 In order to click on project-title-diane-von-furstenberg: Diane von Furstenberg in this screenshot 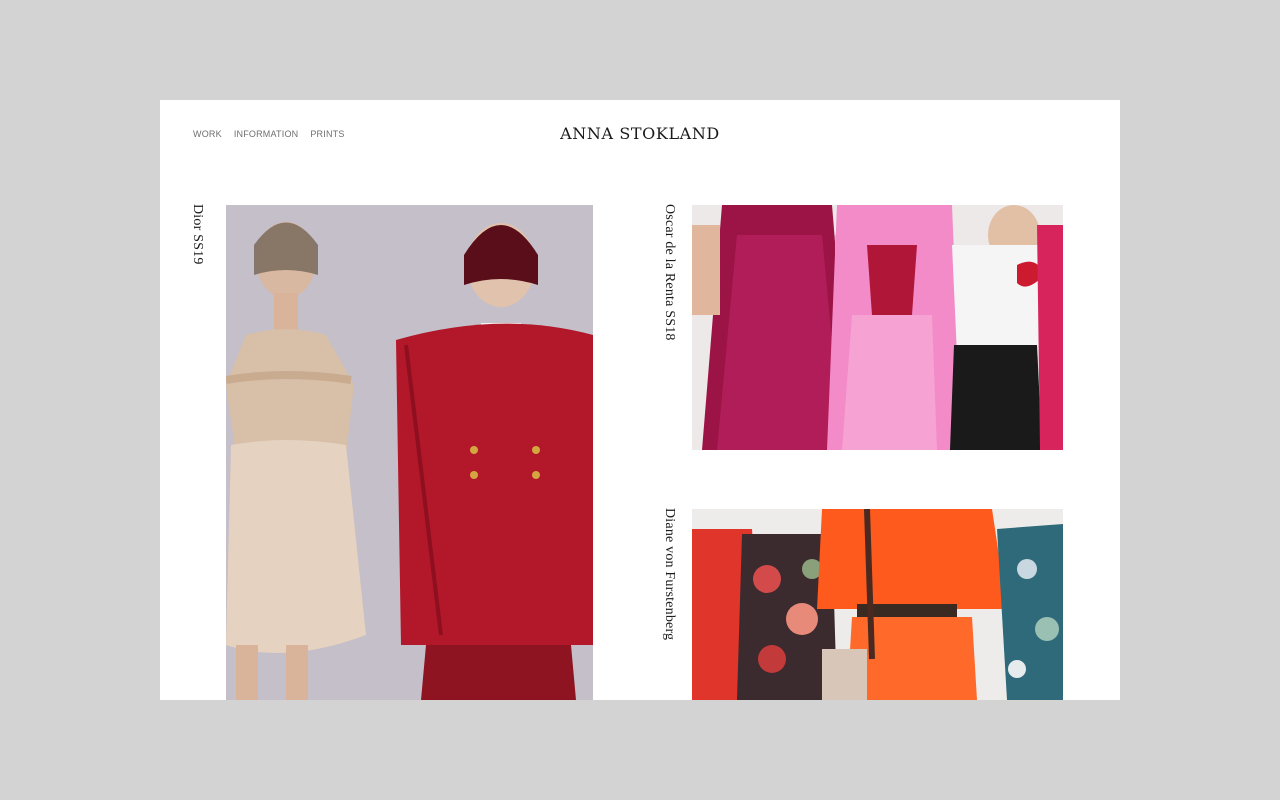, I will do `click(669, 574)`.